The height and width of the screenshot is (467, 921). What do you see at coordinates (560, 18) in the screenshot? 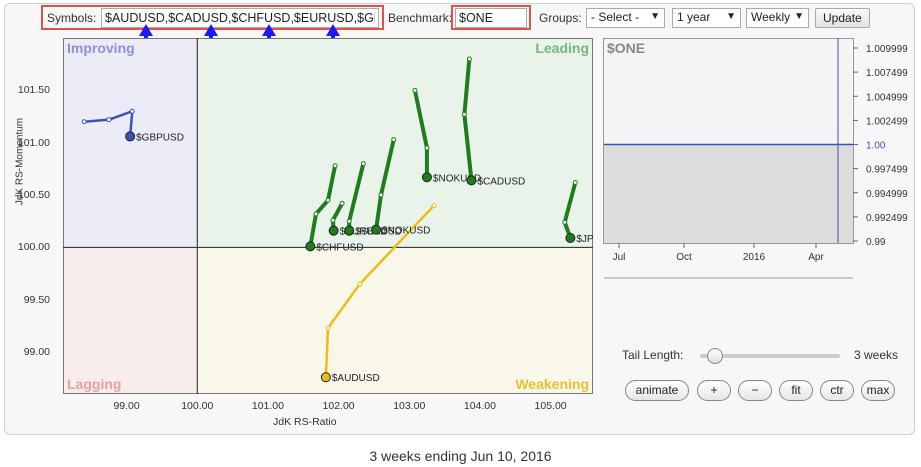
I see `groups-label: Groups:` at bounding box center [560, 18].